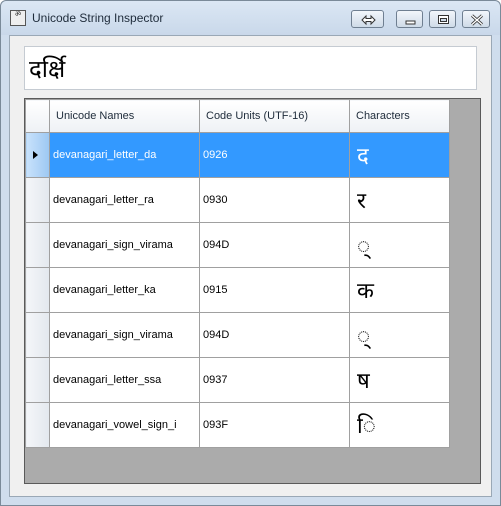 The height and width of the screenshot is (506, 501). Describe the element at coordinates (399, 290) in the screenshot. I see `character-cell: क` at that location.